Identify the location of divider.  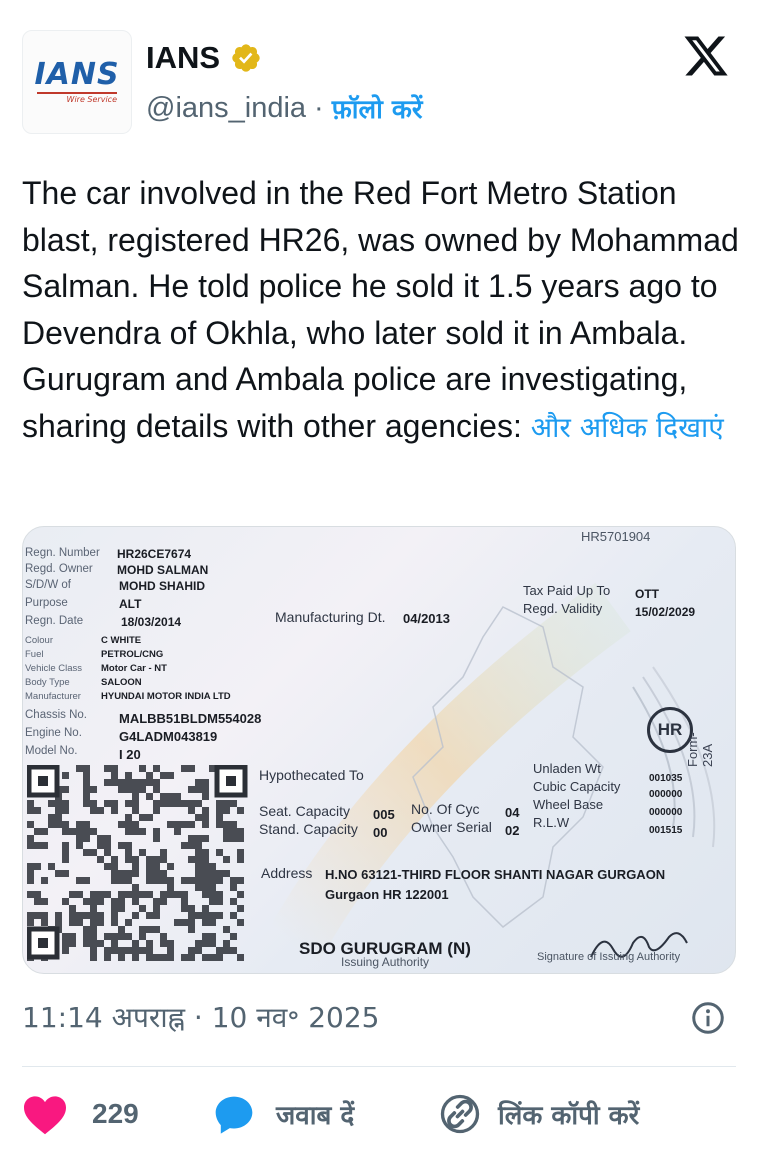
(379, 1066).